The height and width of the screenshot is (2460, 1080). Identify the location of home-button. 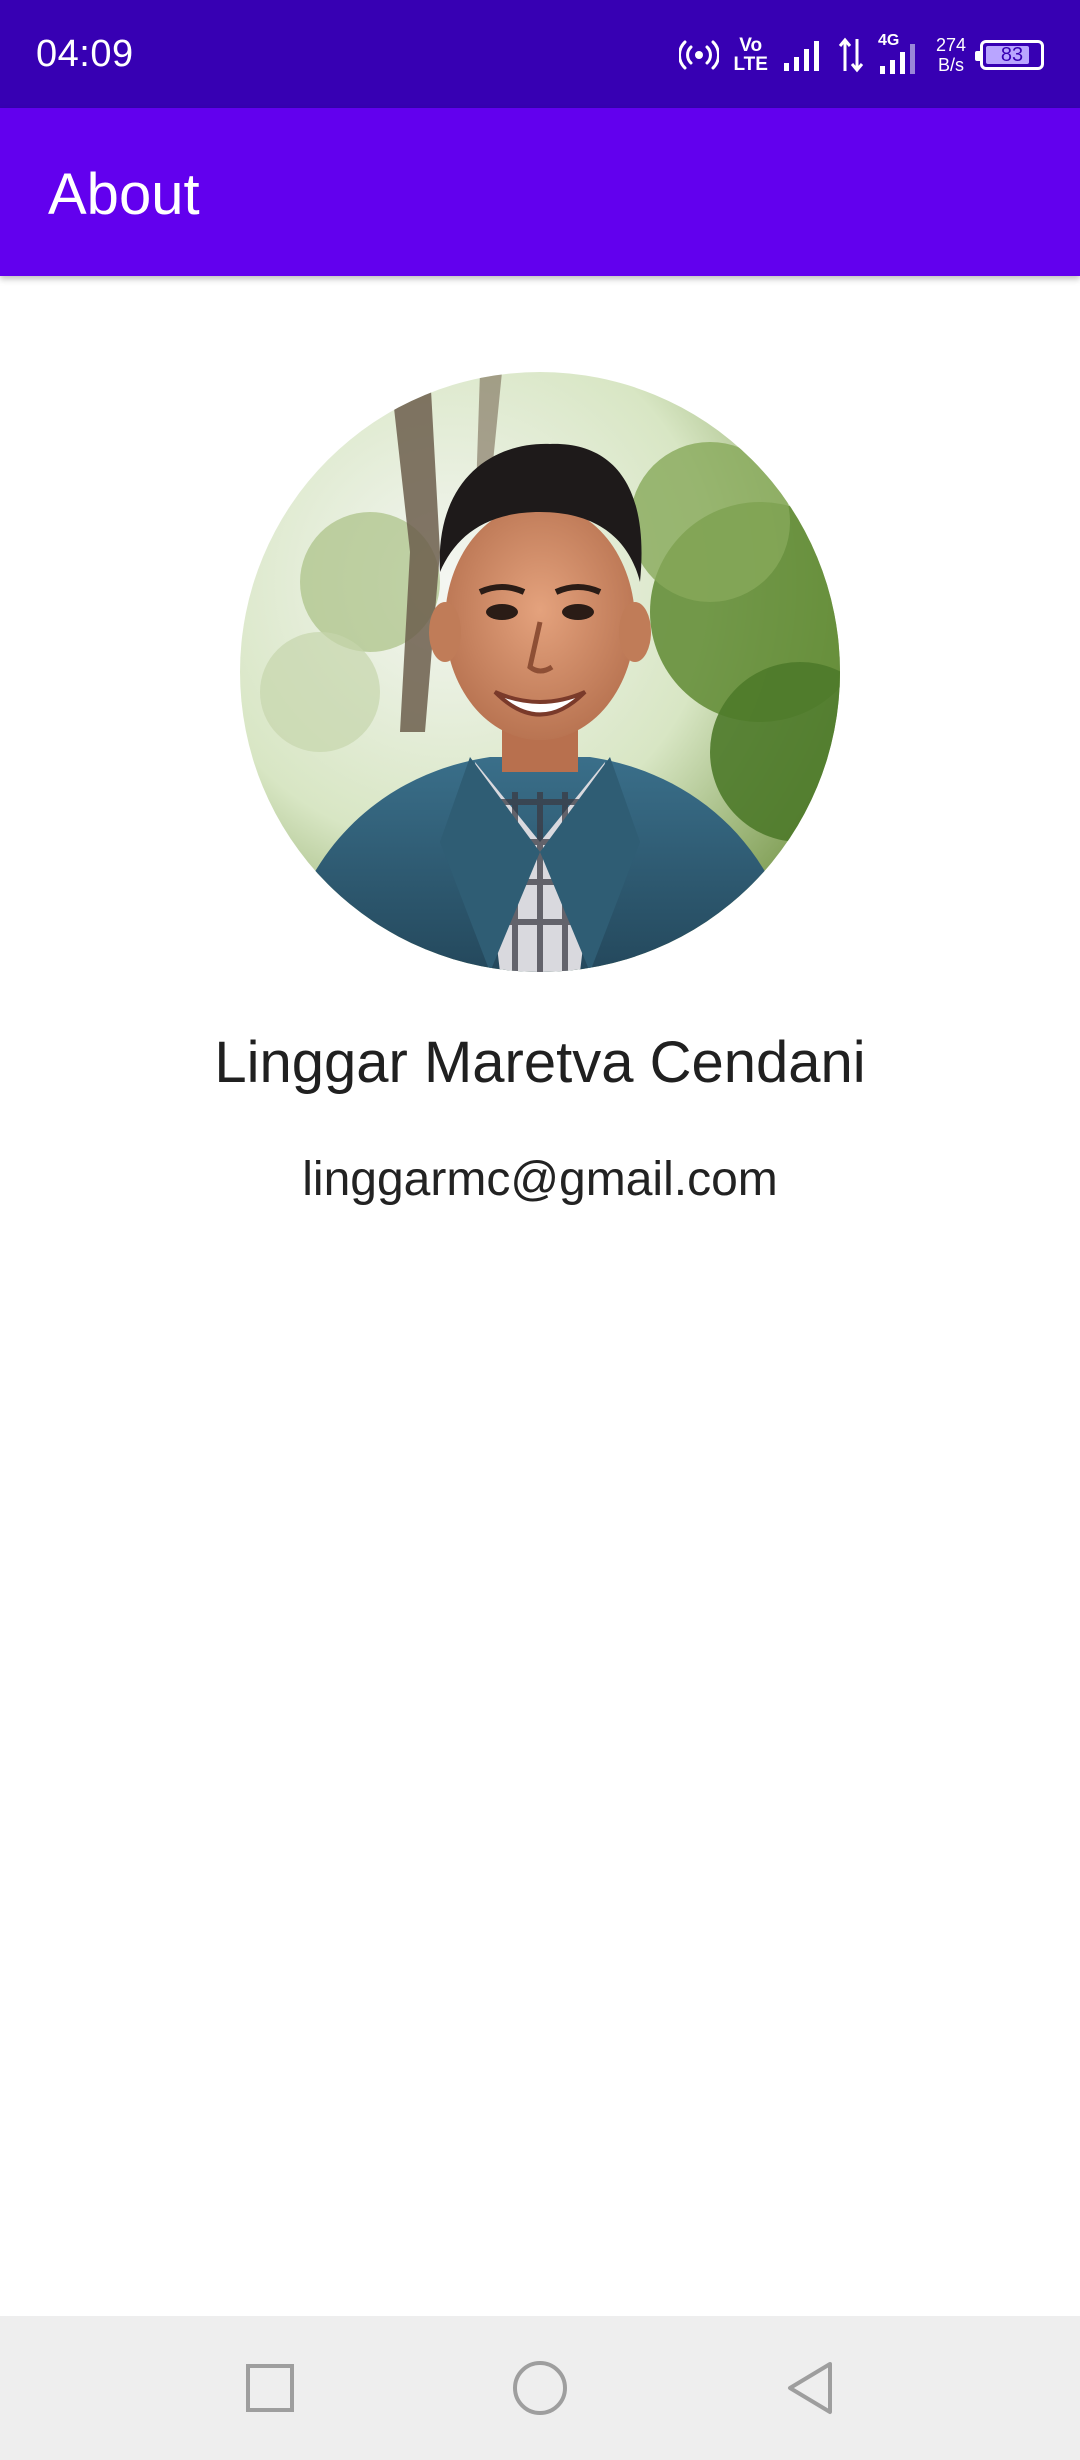
(540, 2388).